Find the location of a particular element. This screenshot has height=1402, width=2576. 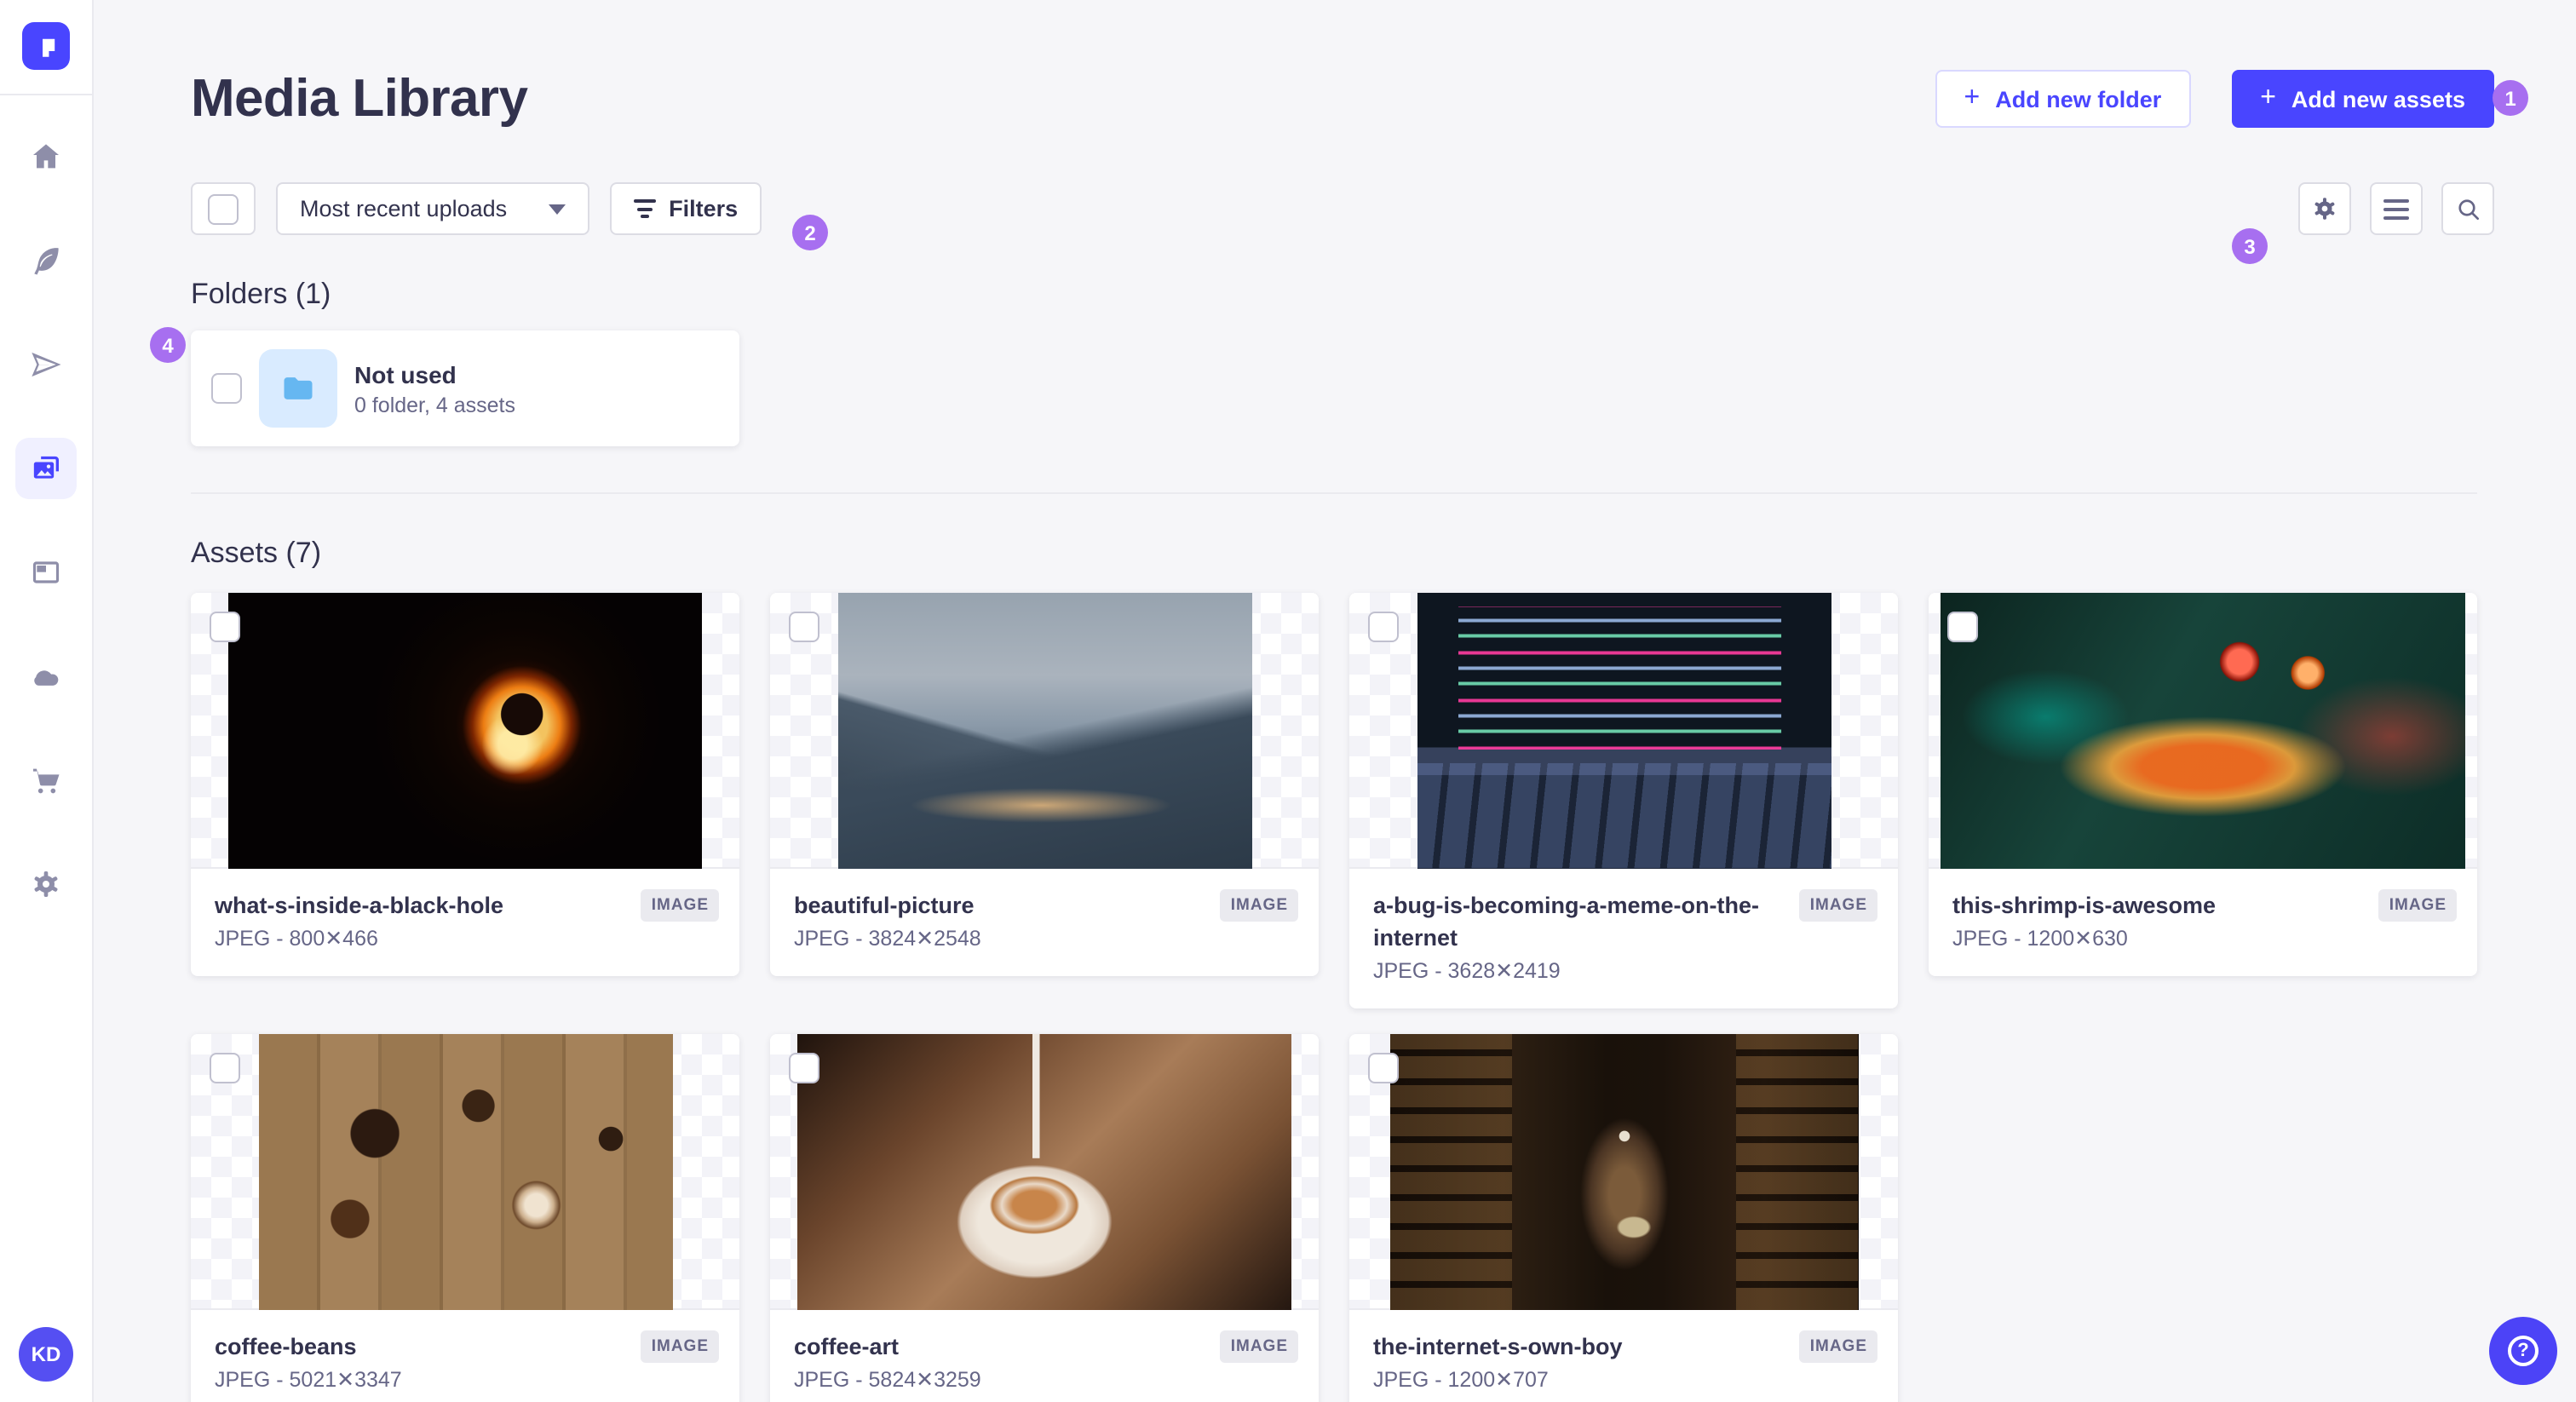

asset-card: beautiful-picture JPEG - 3824✕2548 IMAGE is located at coordinates (1044, 784).